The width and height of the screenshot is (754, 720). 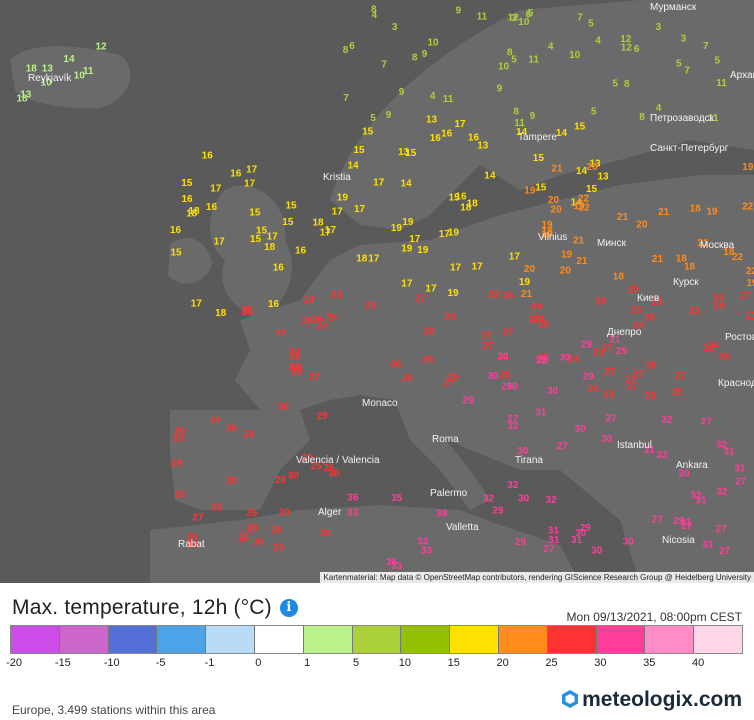 I want to click on scale-tick-label: 40, so click(x=698, y=663).